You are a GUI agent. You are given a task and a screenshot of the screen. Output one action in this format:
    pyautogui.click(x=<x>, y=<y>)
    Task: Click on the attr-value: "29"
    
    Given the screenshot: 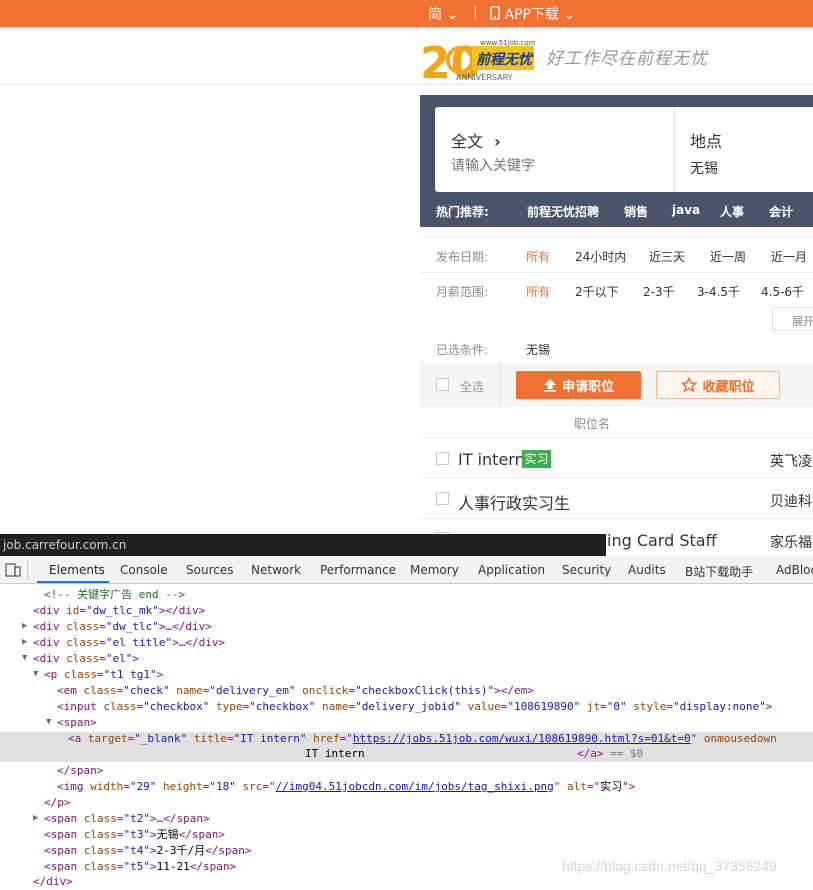 What is the action you would take?
    pyautogui.click(x=143, y=786)
    